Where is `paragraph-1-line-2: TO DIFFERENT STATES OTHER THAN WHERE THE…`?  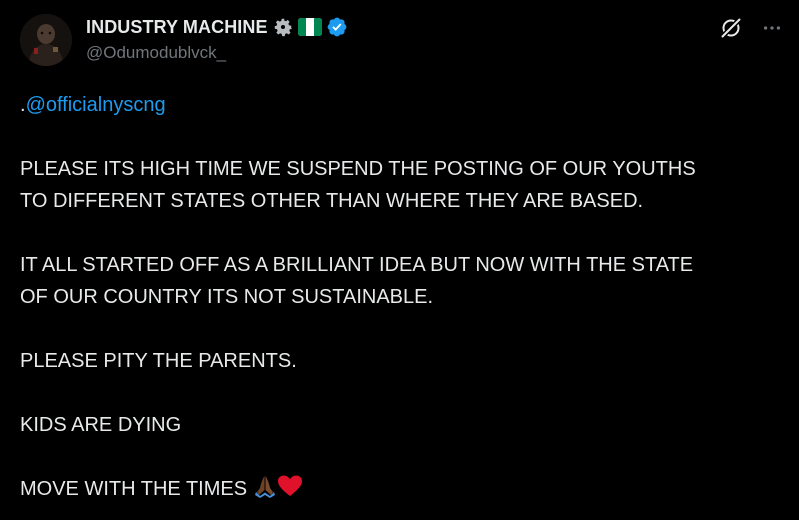
paragraph-1-line-2: TO DIFFERENT STATES OTHER THAN WHERE THE… is located at coordinates (332, 201).